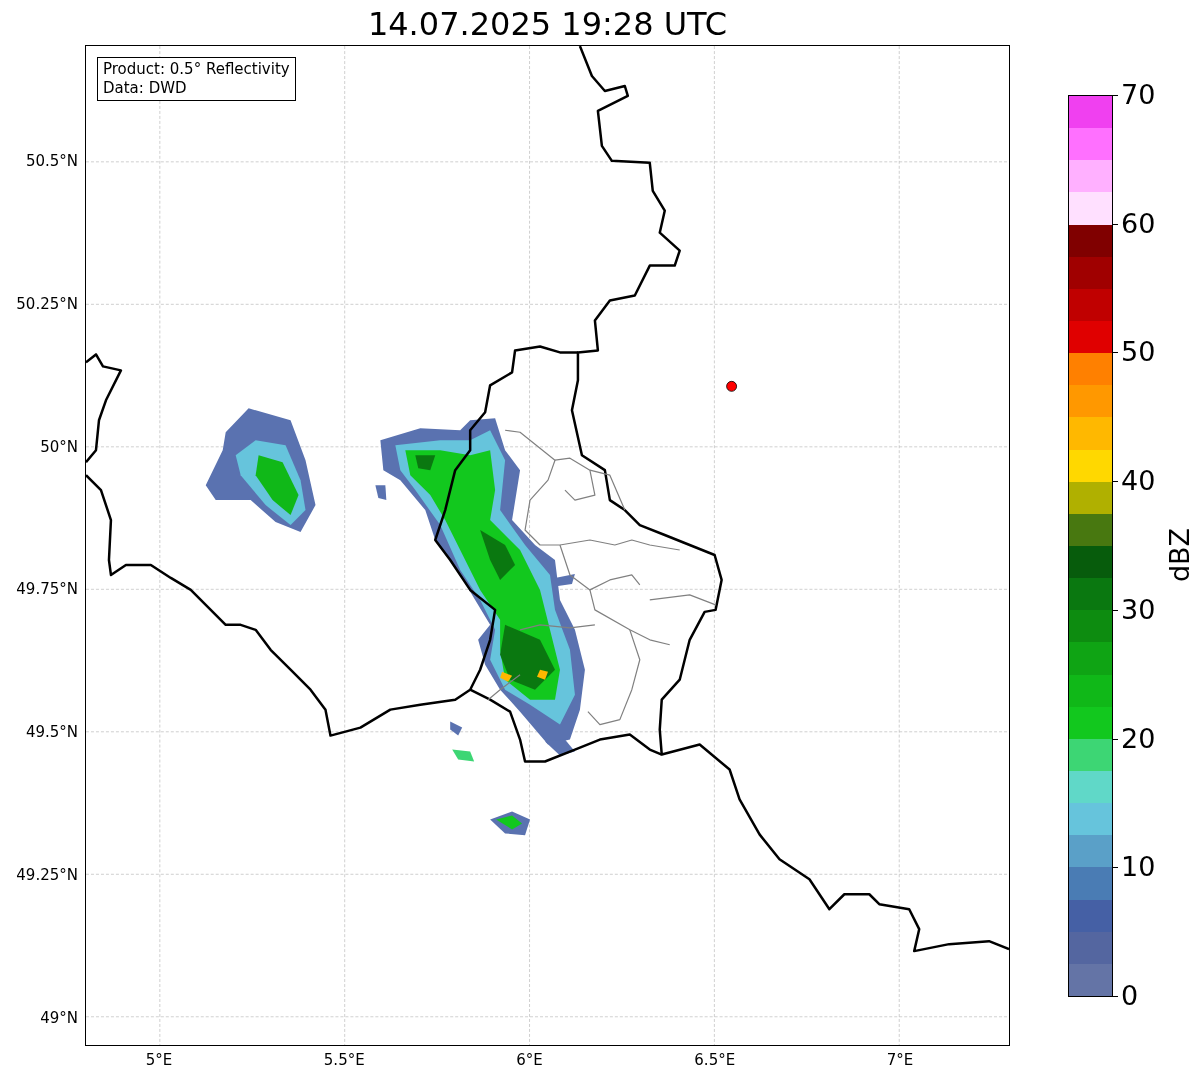 The width and height of the screenshot is (1202, 1081). Describe the element at coordinates (715, 1060) in the screenshot. I see `longitude-label: 6.5°E` at that location.